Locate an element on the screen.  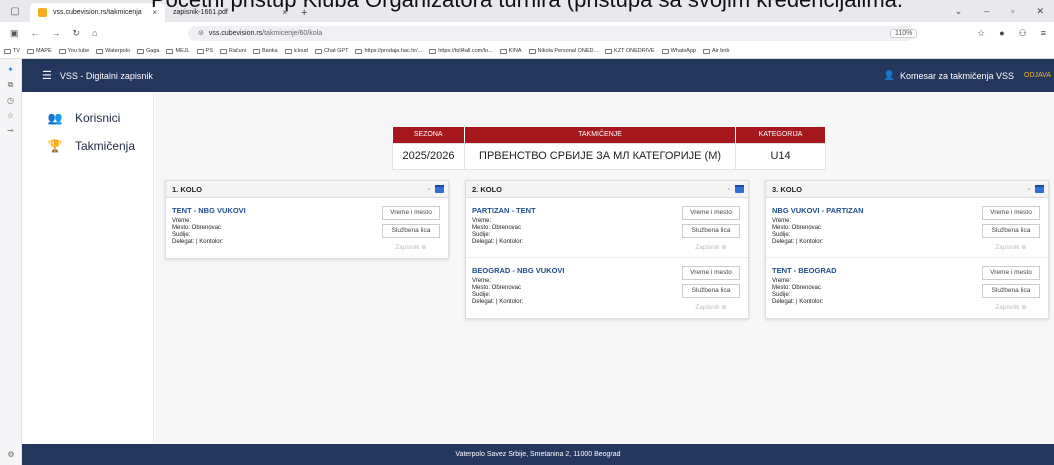
bookmarks-icon: ☆ is located at coordinates (10, 115).